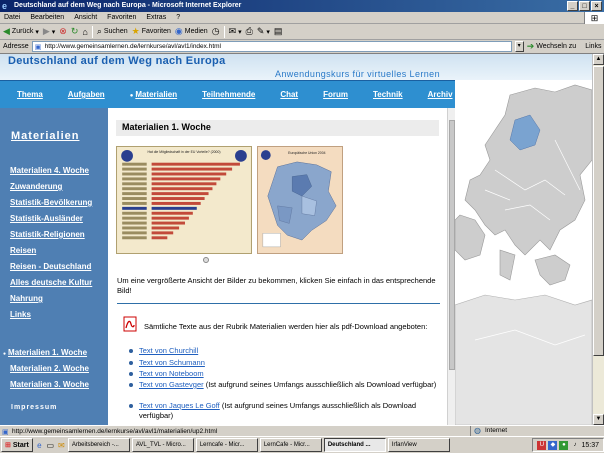 The image size is (604, 453). What do you see at coordinates (47, 17) in the screenshot?
I see `menu-bearbeiten: Bearbeiten` at bounding box center [47, 17].